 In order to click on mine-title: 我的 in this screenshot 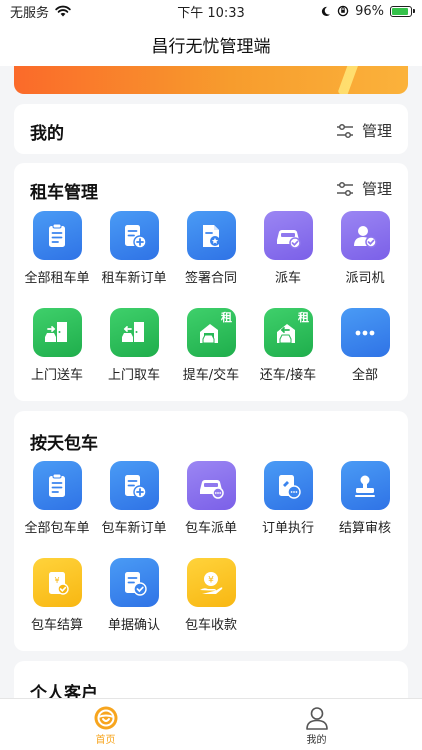, I will do `click(47, 134)`.